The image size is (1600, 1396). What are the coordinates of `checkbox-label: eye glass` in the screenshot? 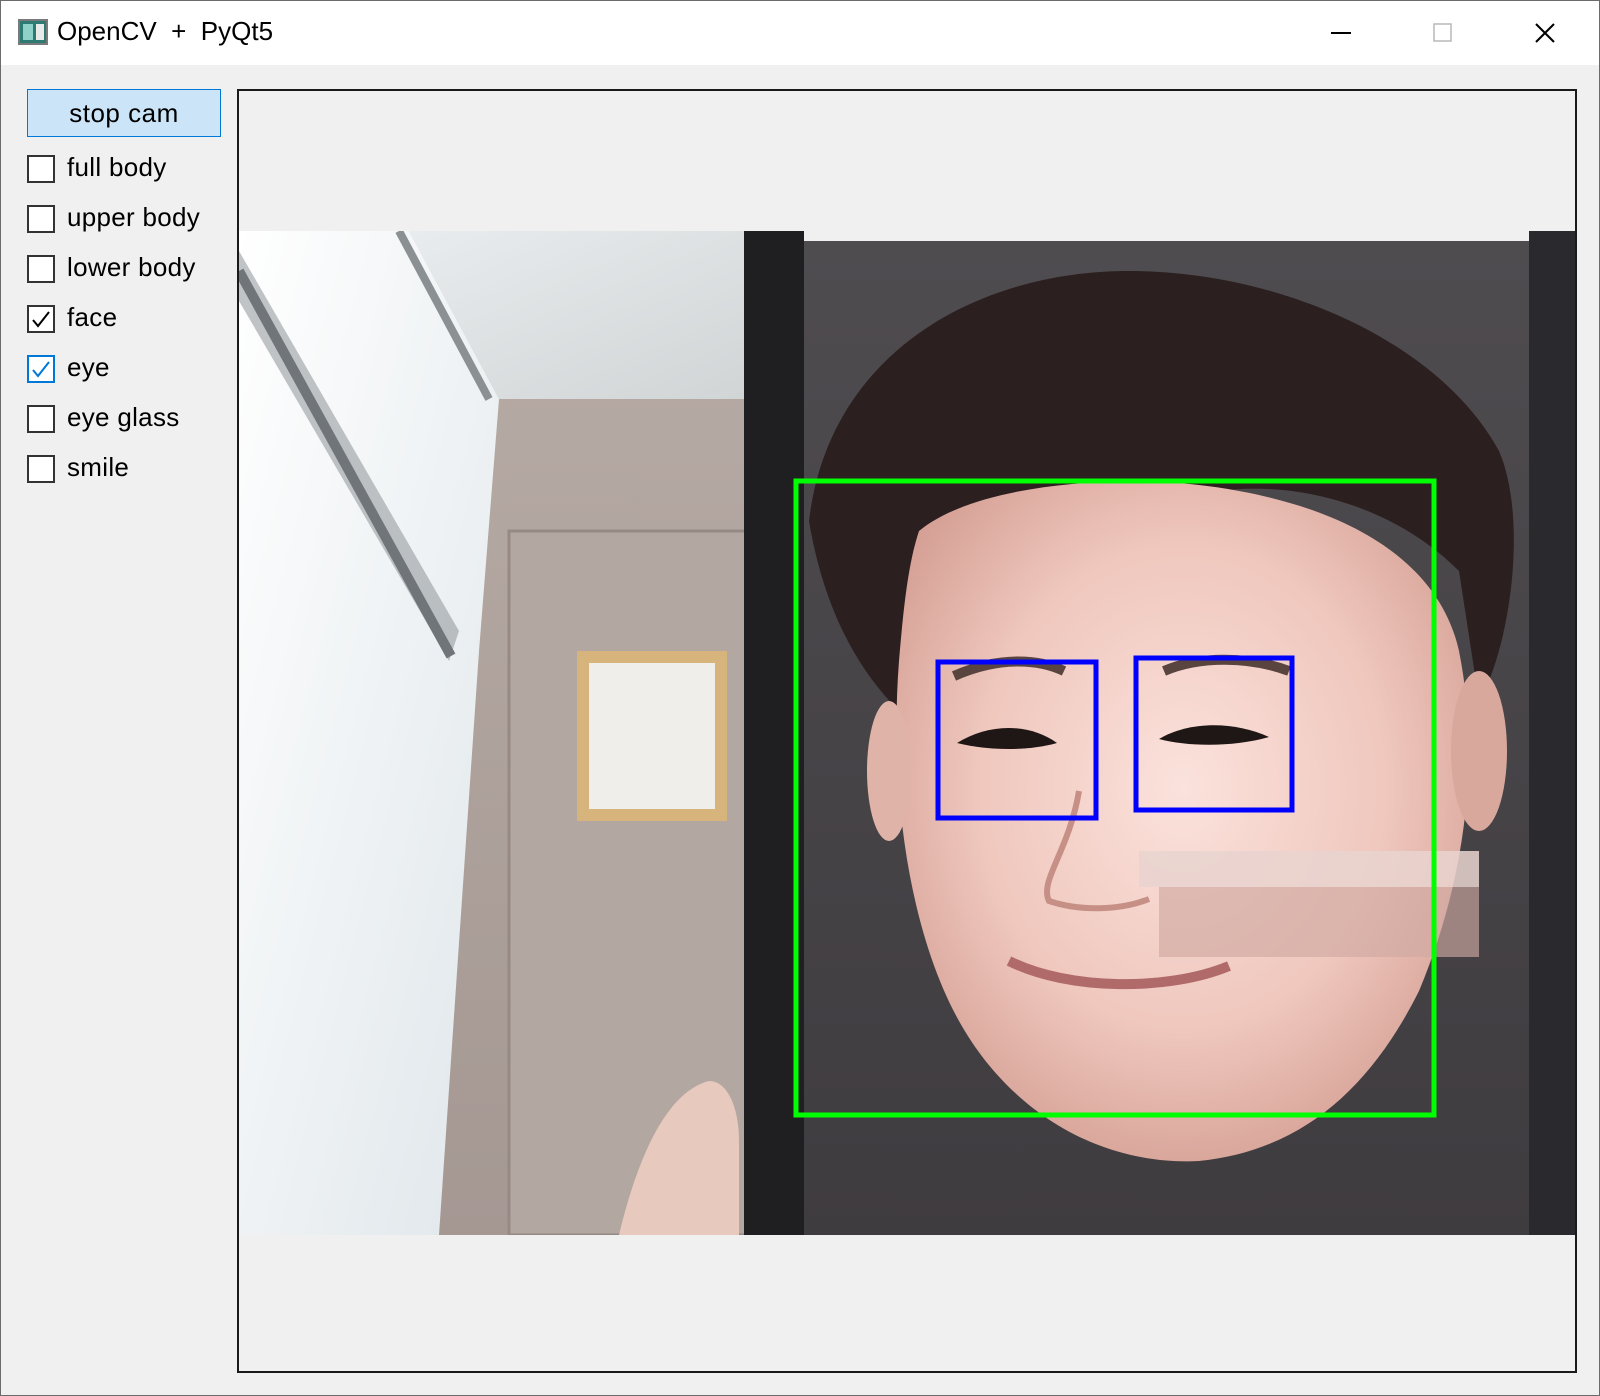 It's located at (123, 417).